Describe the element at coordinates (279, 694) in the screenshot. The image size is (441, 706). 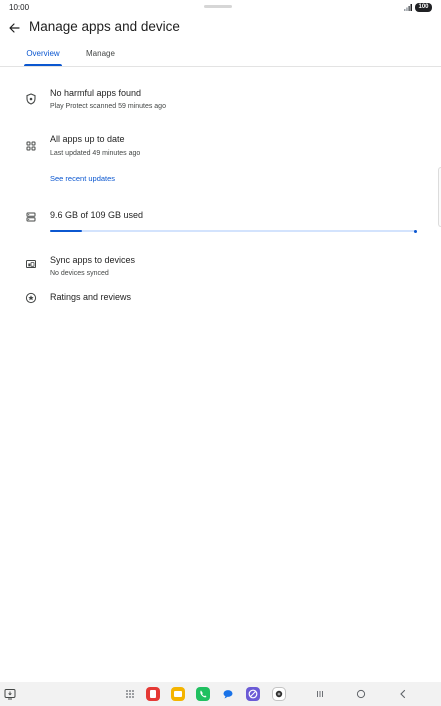
I see `camera-icon` at that location.